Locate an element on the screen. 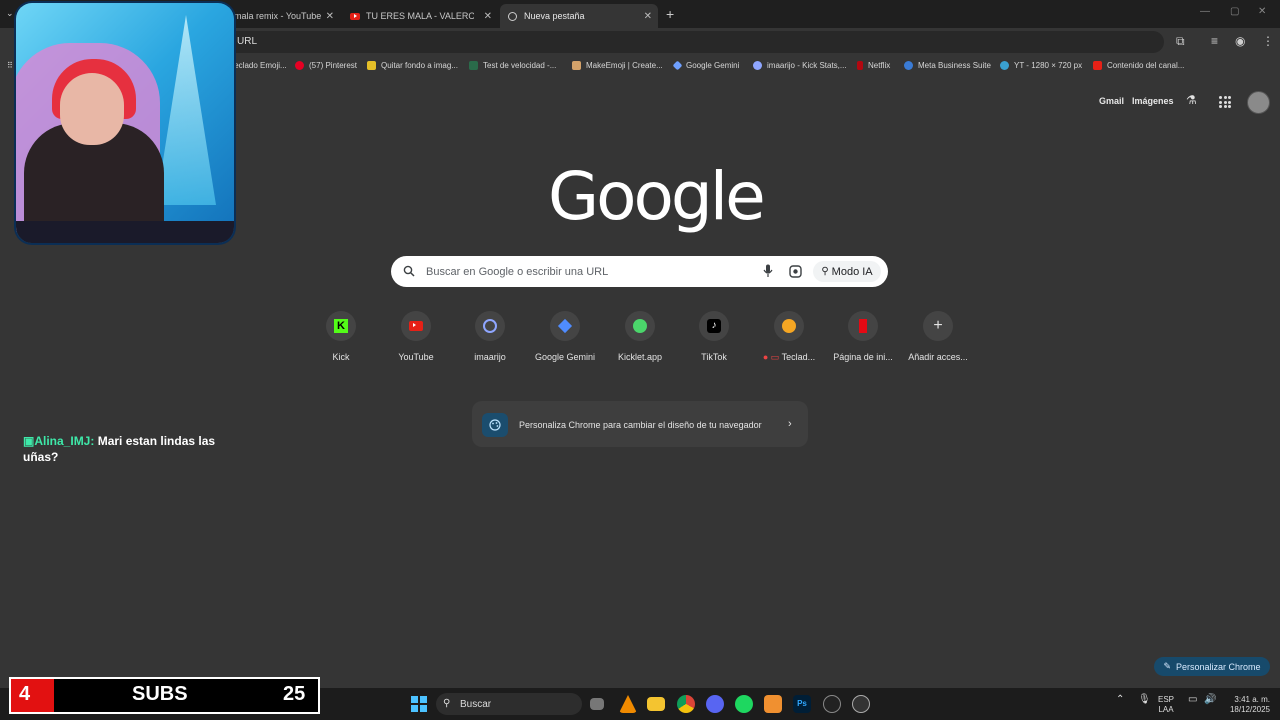  christmas-tree is located at coordinates (186, 110).